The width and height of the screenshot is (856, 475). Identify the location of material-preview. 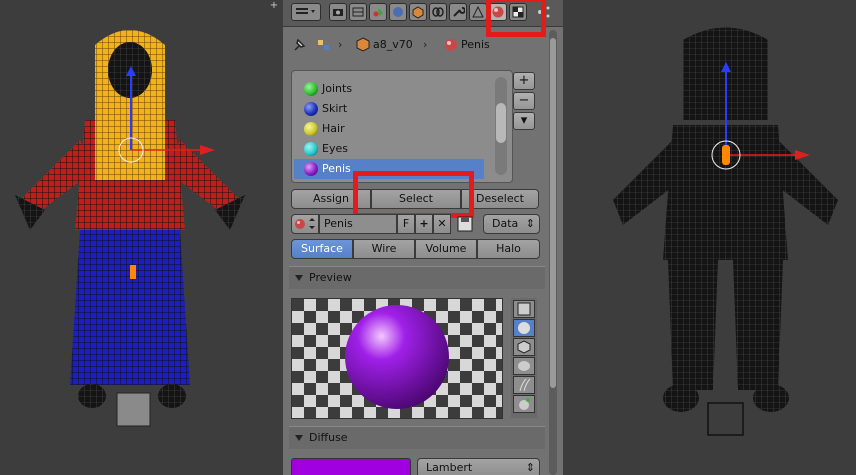
(397, 358).